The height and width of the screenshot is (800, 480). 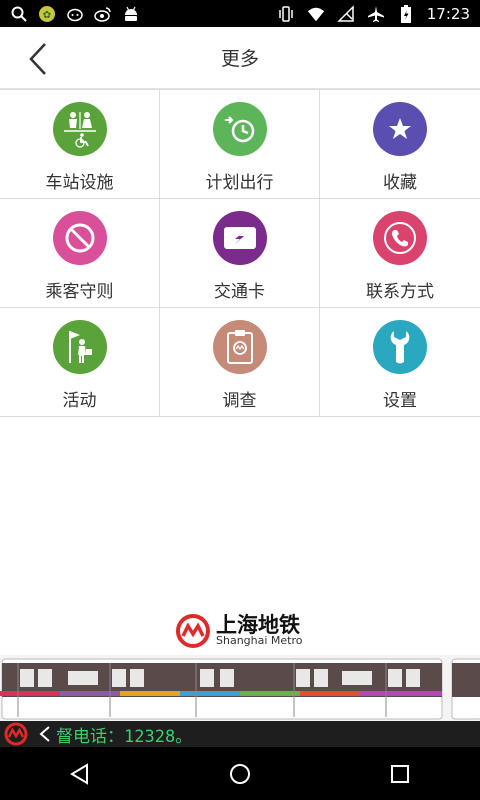 I want to click on facilities-icon, so click(x=79, y=129).